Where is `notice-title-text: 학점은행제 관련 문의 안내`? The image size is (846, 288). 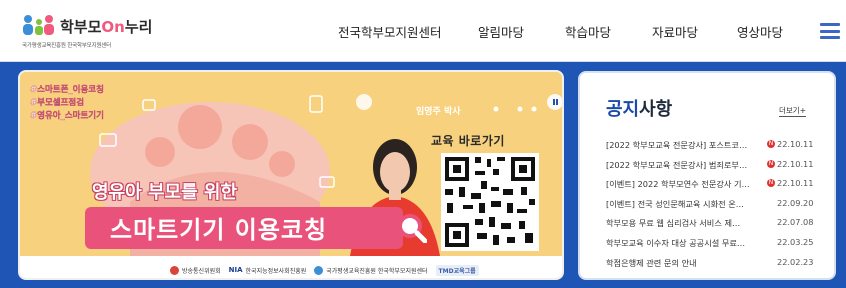 notice-title-text: 학점은행제 관련 문의 안내 is located at coordinates (651, 262).